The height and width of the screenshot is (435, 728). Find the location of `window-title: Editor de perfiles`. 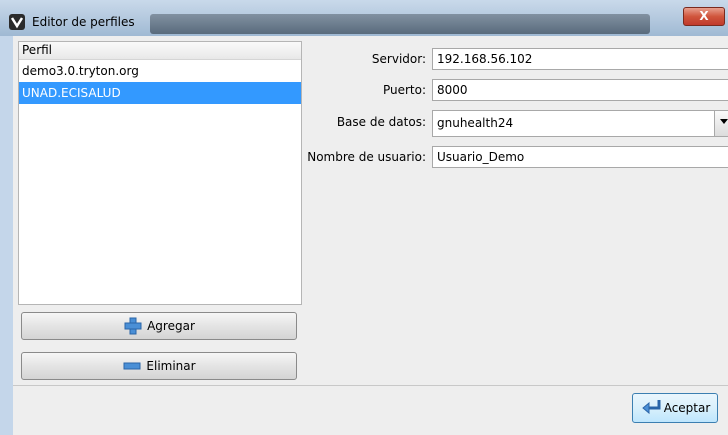

window-title: Editor de perfiles is located at coordinates (83, 22).